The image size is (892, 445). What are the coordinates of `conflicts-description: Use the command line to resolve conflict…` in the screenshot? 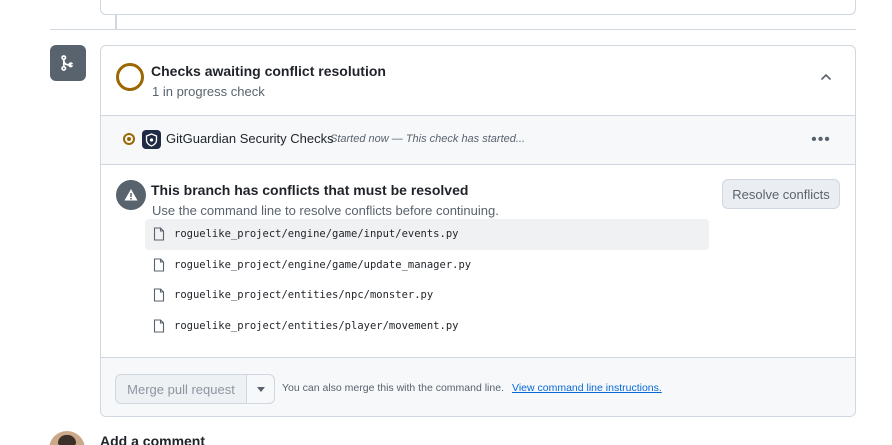 It's located at (325, 210).